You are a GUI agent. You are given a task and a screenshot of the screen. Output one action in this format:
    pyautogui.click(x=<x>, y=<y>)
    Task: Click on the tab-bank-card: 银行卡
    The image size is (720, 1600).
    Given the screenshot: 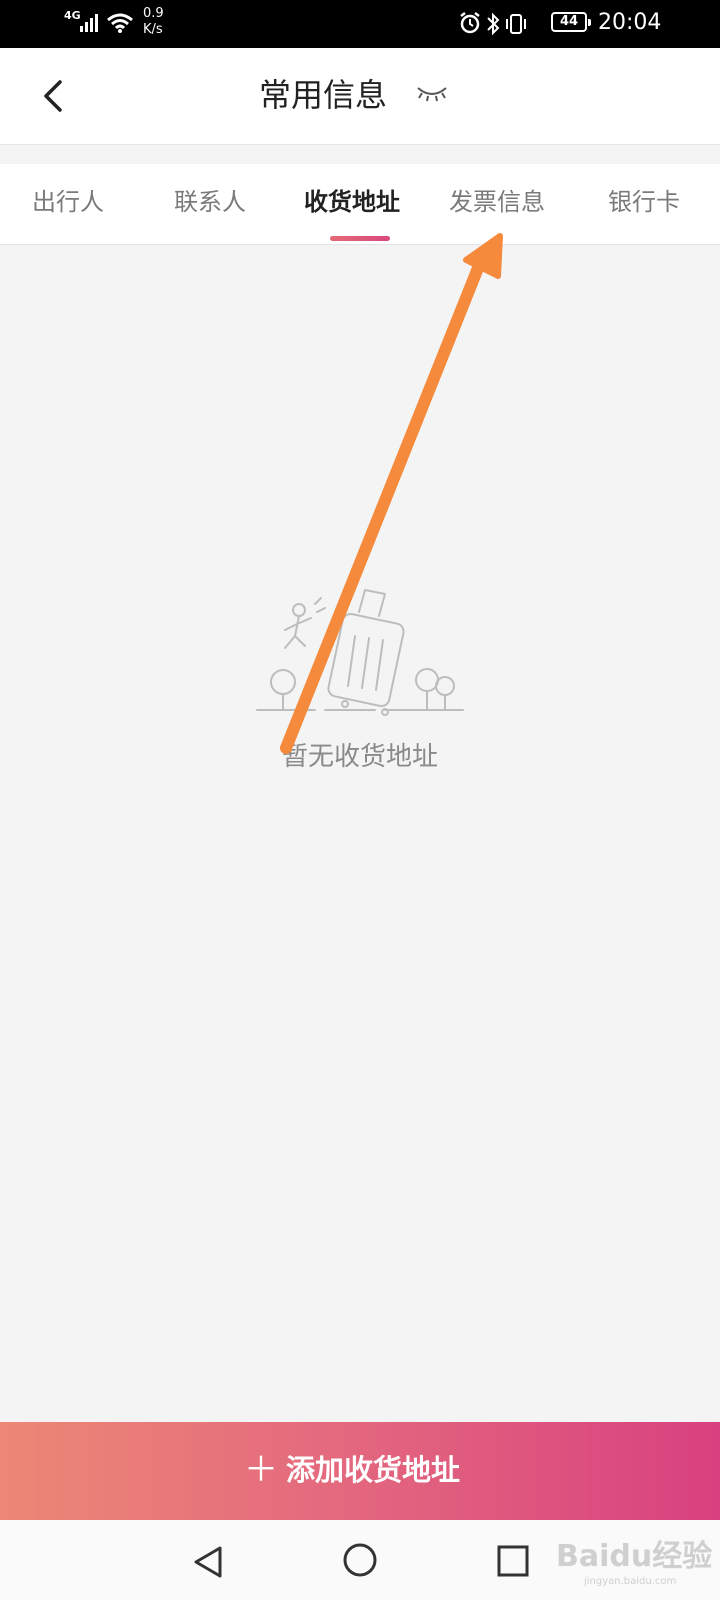 What is the action you would take?
    pyautogui.click(x=644, y=202)
    